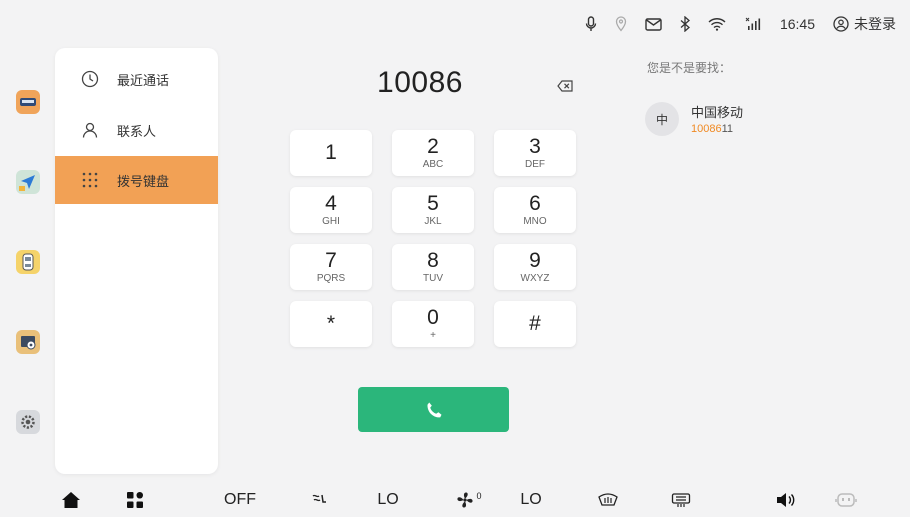  Describe the element at coordinates (388, 499) in the screenshot. I see `temperature-left: LO` at that location.